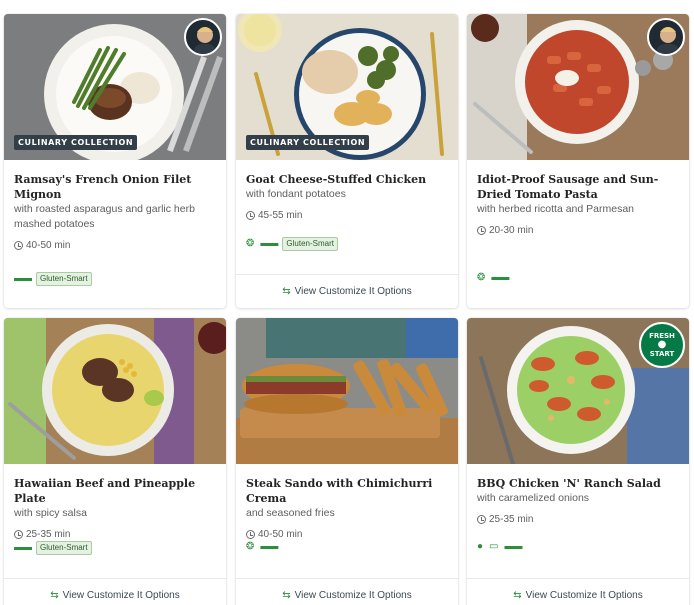 The height and width of the screenshot is (605, 694). I want to click on recipe-title: BBQ Chicken 'N' Ranch Salad, so click(578, 483).